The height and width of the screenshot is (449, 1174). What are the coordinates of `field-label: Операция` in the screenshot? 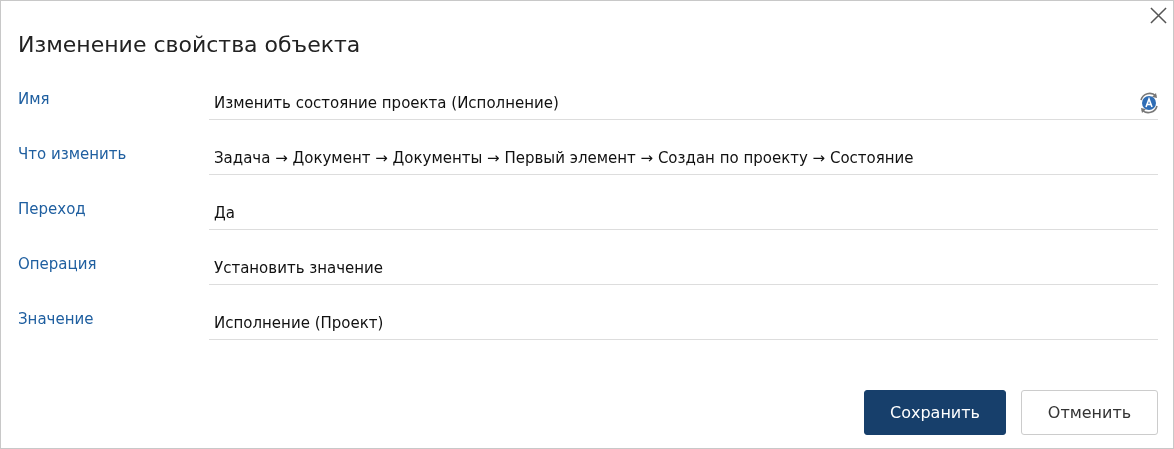 It's located at (58, 265).